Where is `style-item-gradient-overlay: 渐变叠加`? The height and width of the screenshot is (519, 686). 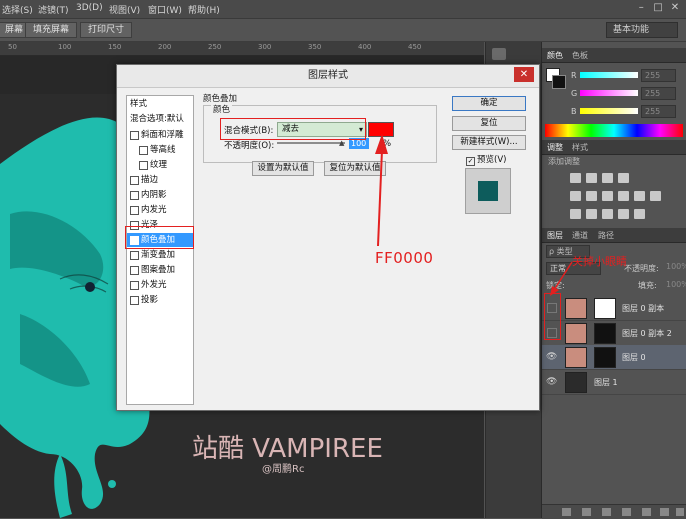
style-item-gradient-overlay: 渐变叠加 is located at coordinates (160, 255).